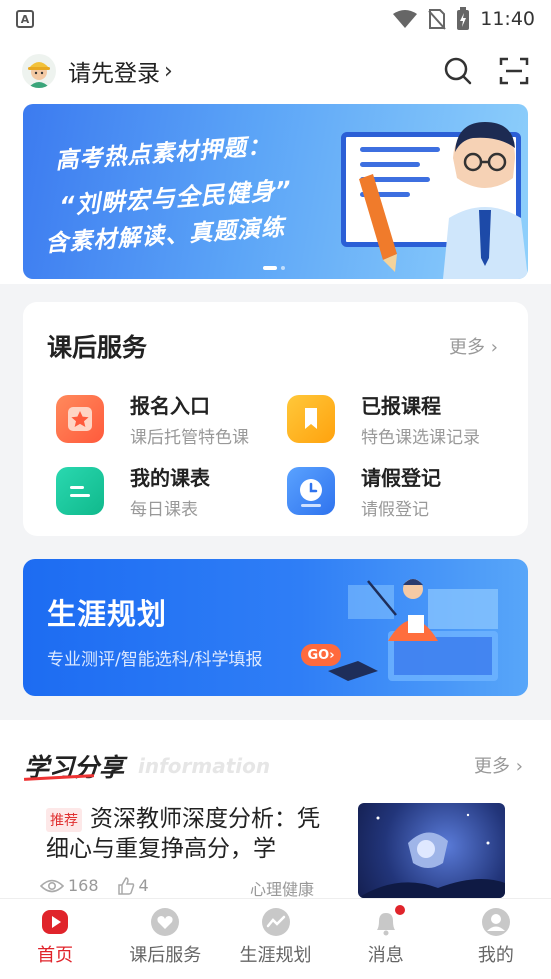  I want to click on avatar, so click(39, 71).